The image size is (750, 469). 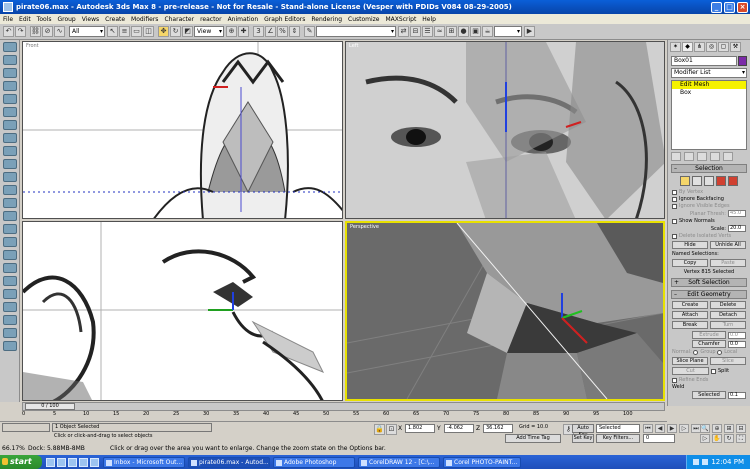 I want to click on stack-item-box: Box, so click(x=709, y=93).